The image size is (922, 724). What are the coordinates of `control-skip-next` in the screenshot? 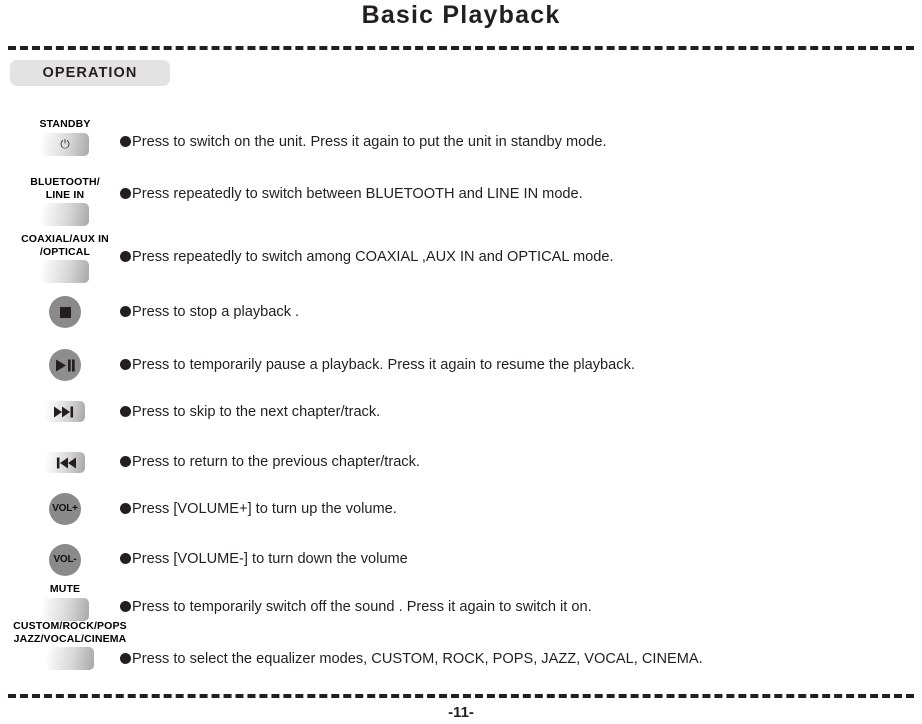 It's located at (65, 411).